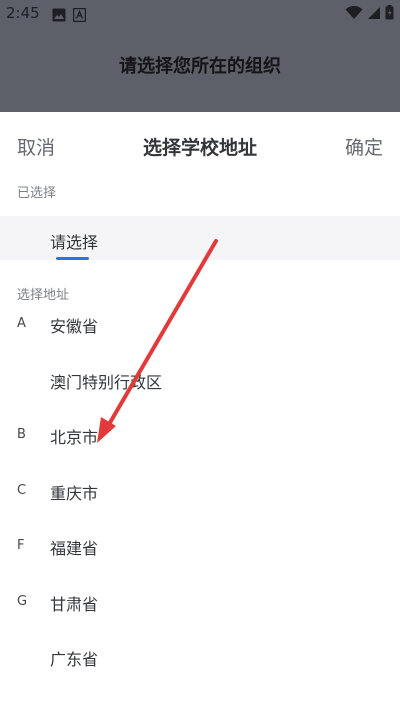 This screenshot has height=711, width=400. What do you see at coordinates (200, 66) in the screenshot?
I see `background-page-title: 请选择您所在的组织` at bounding box center [200, 66].